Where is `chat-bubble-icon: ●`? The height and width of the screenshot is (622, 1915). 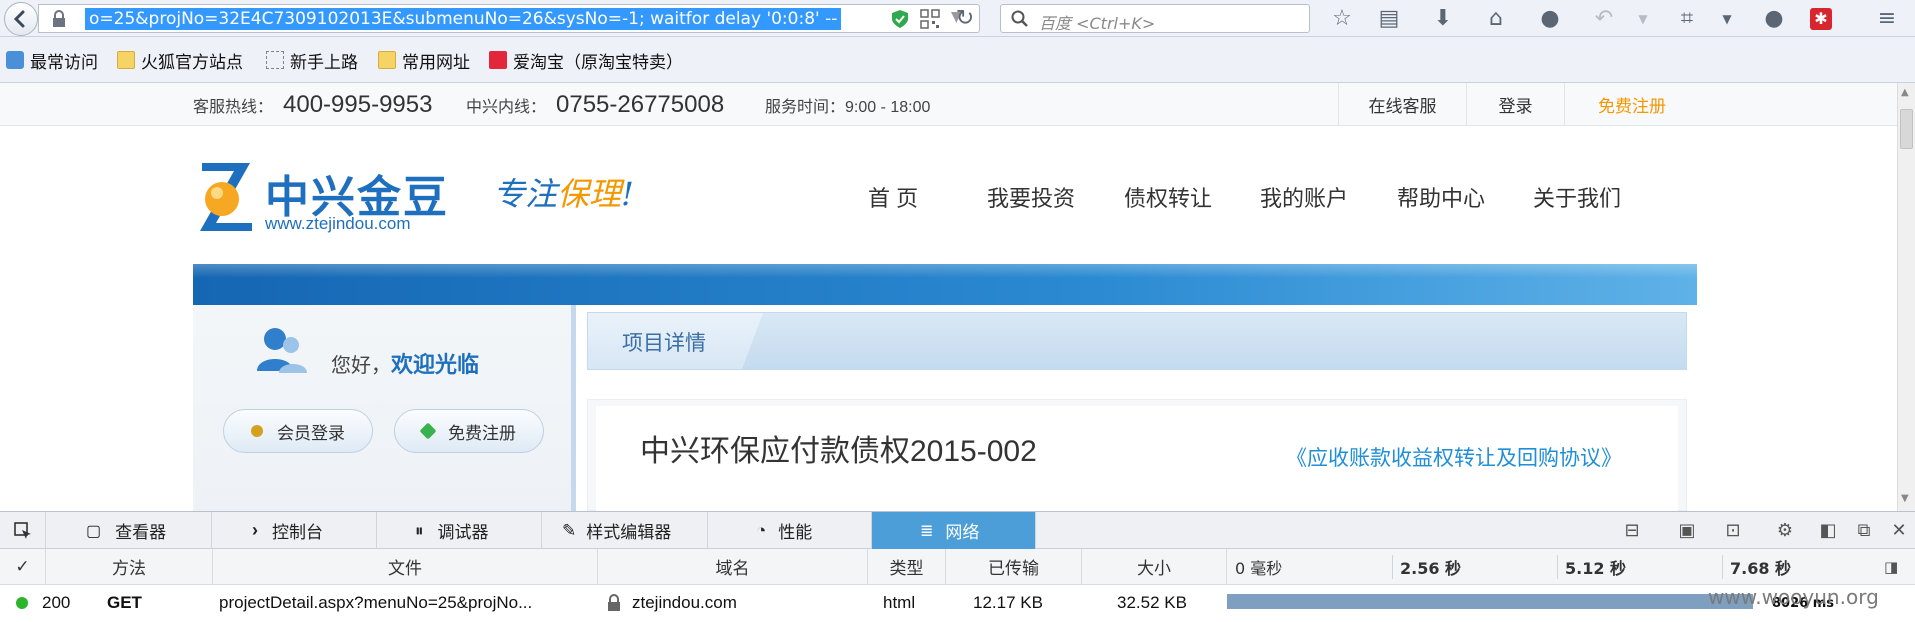
chat-bubble-icon: ● is located at coordinates (1550, 18).